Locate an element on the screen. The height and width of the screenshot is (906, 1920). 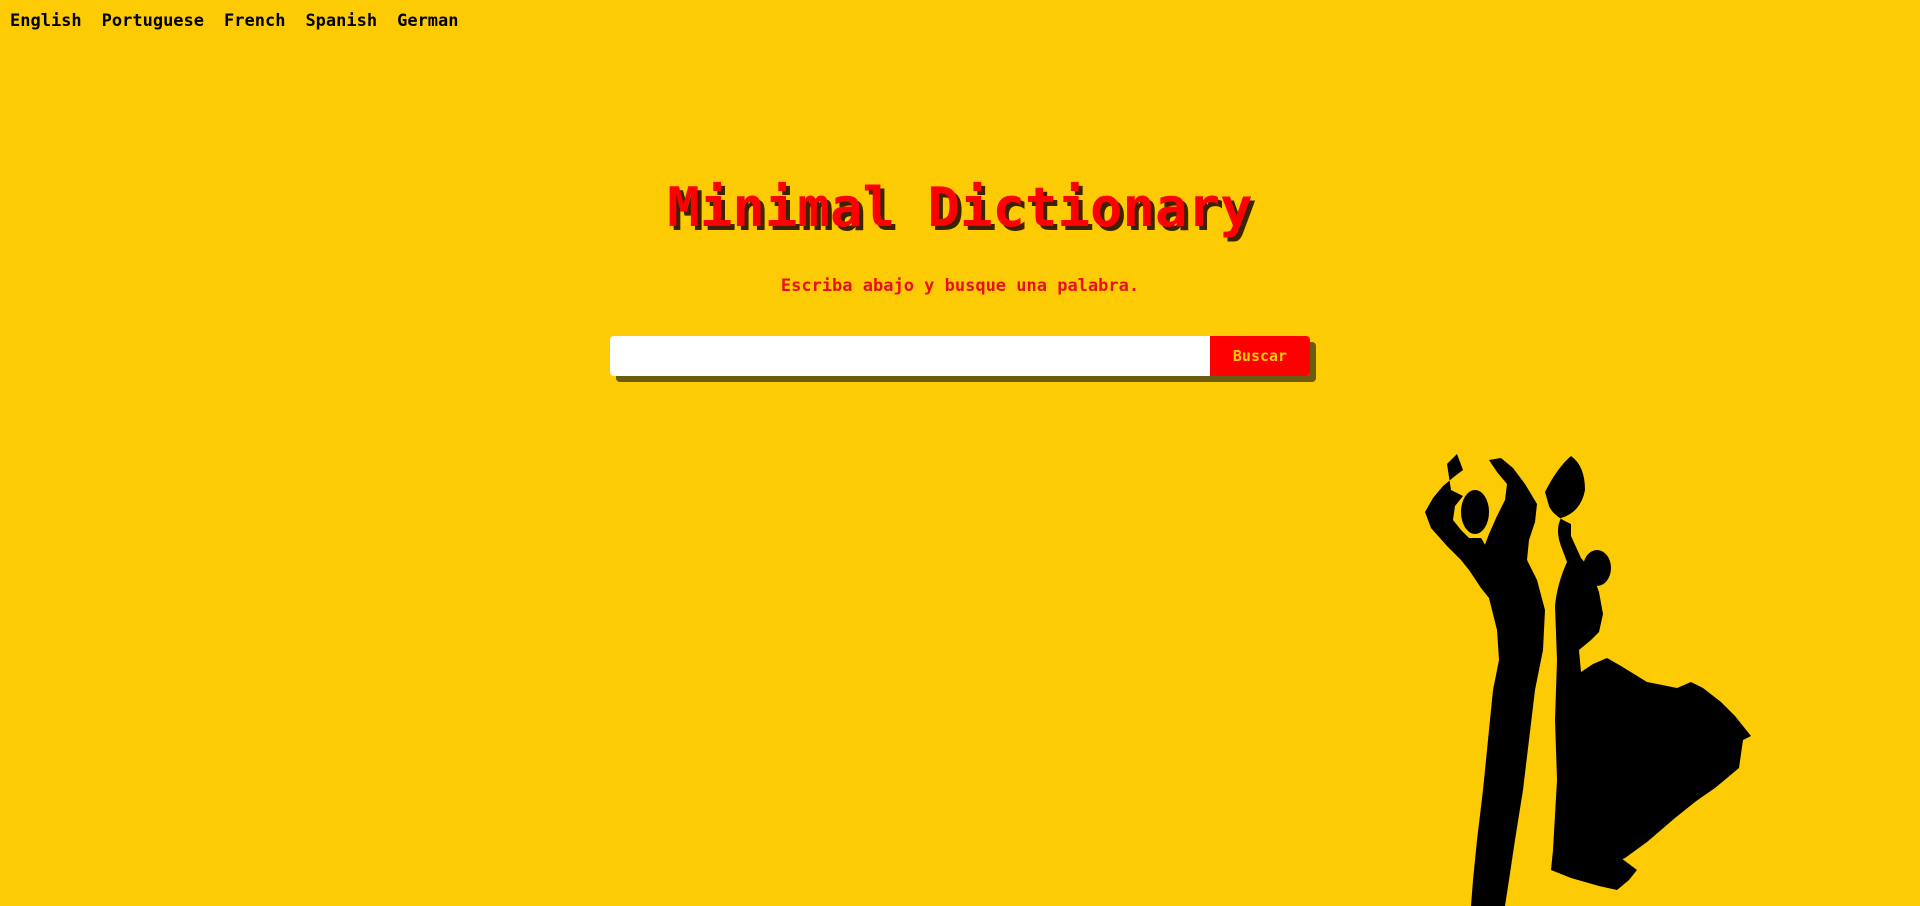
language-nav: English Portuguese French Spanish German is located at coordinates (234, 21).